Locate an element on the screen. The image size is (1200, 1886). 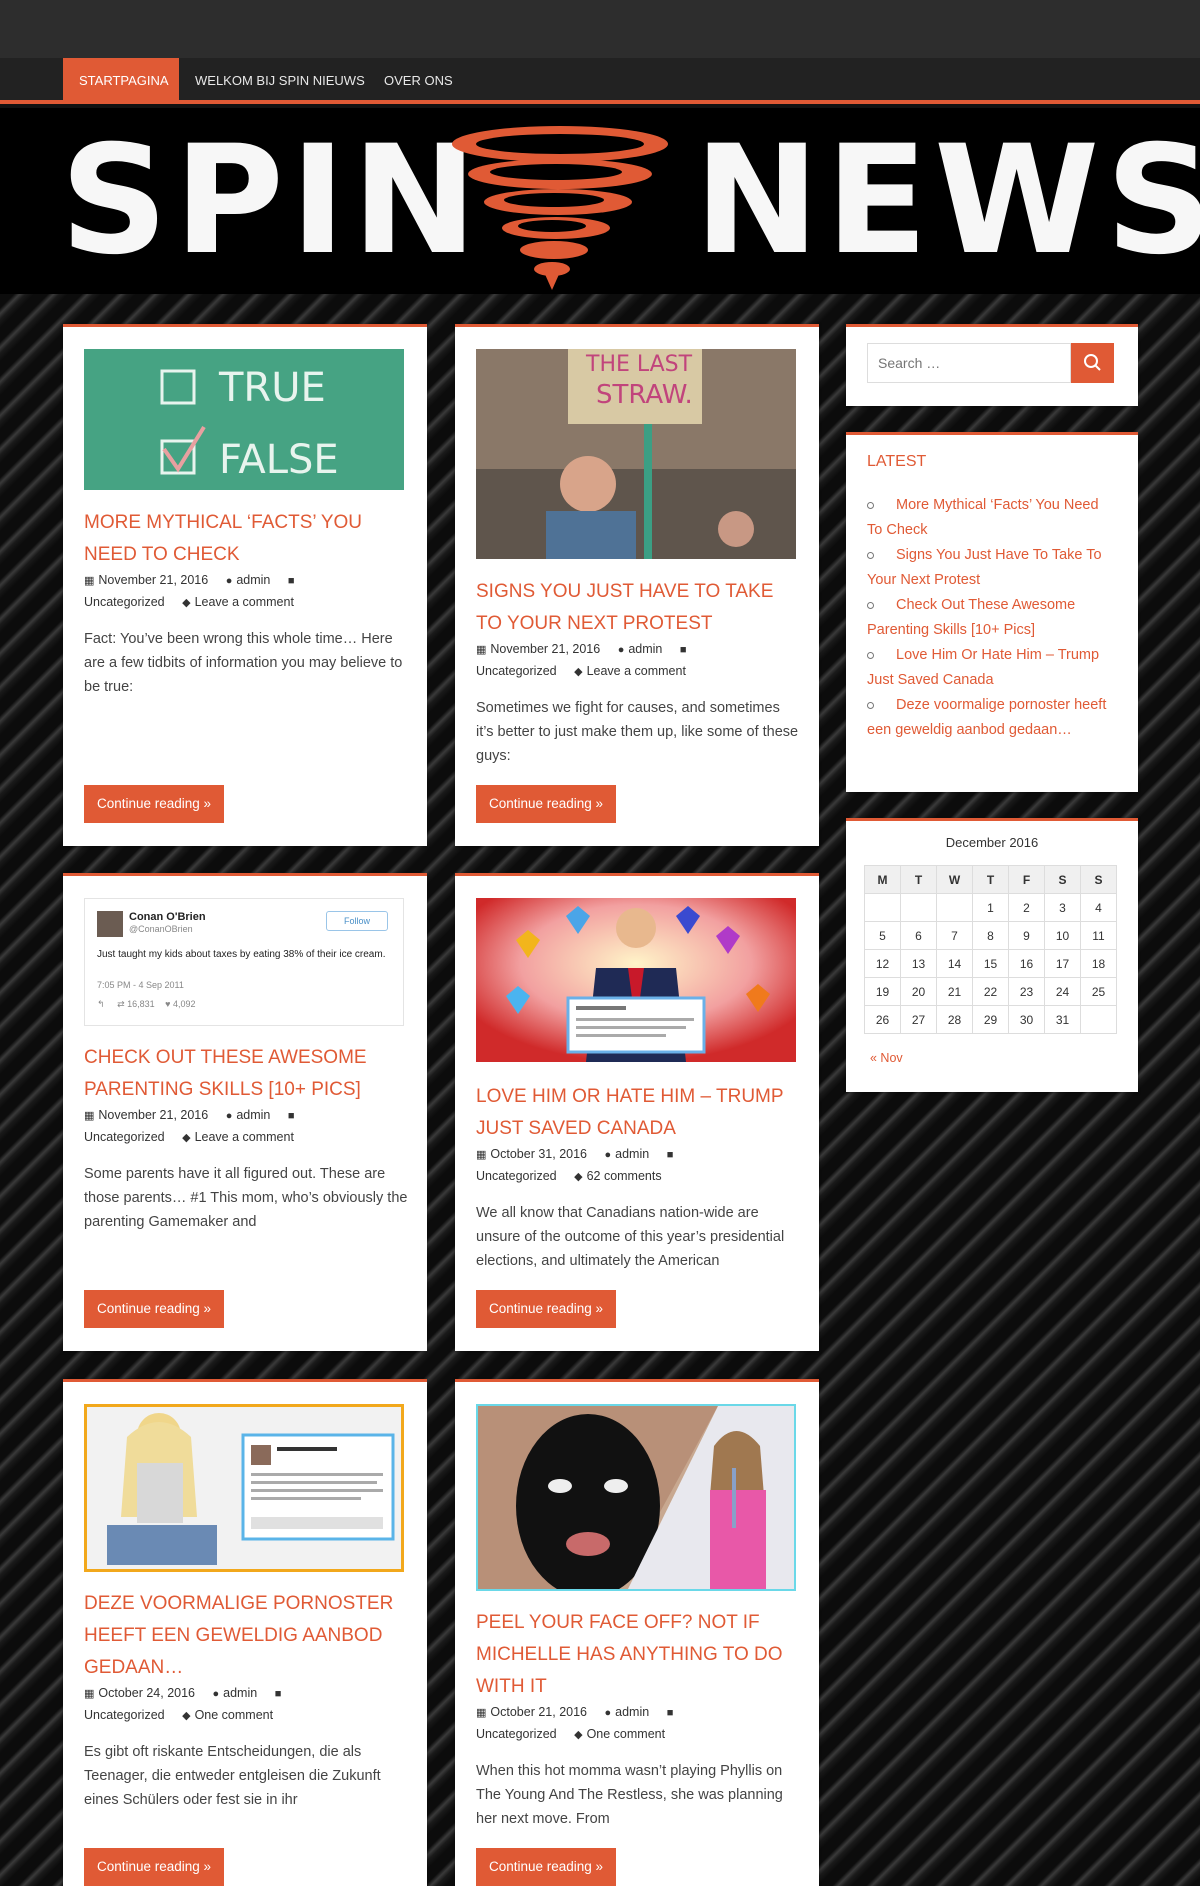
calendar-day: 12 is located at coordinates (882, 963).